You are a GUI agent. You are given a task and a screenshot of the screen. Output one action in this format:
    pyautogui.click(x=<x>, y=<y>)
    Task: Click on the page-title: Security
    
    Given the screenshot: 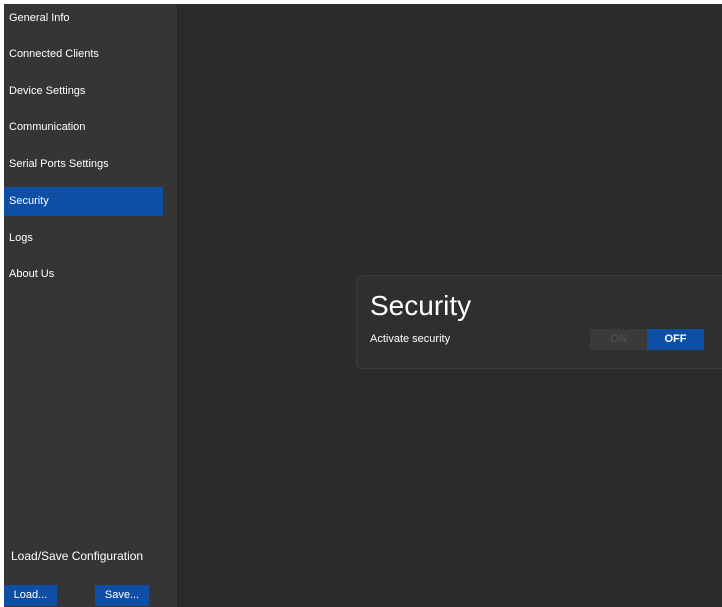 What is the action you would take?
    pyautogui.click(x=421, y=305)
    